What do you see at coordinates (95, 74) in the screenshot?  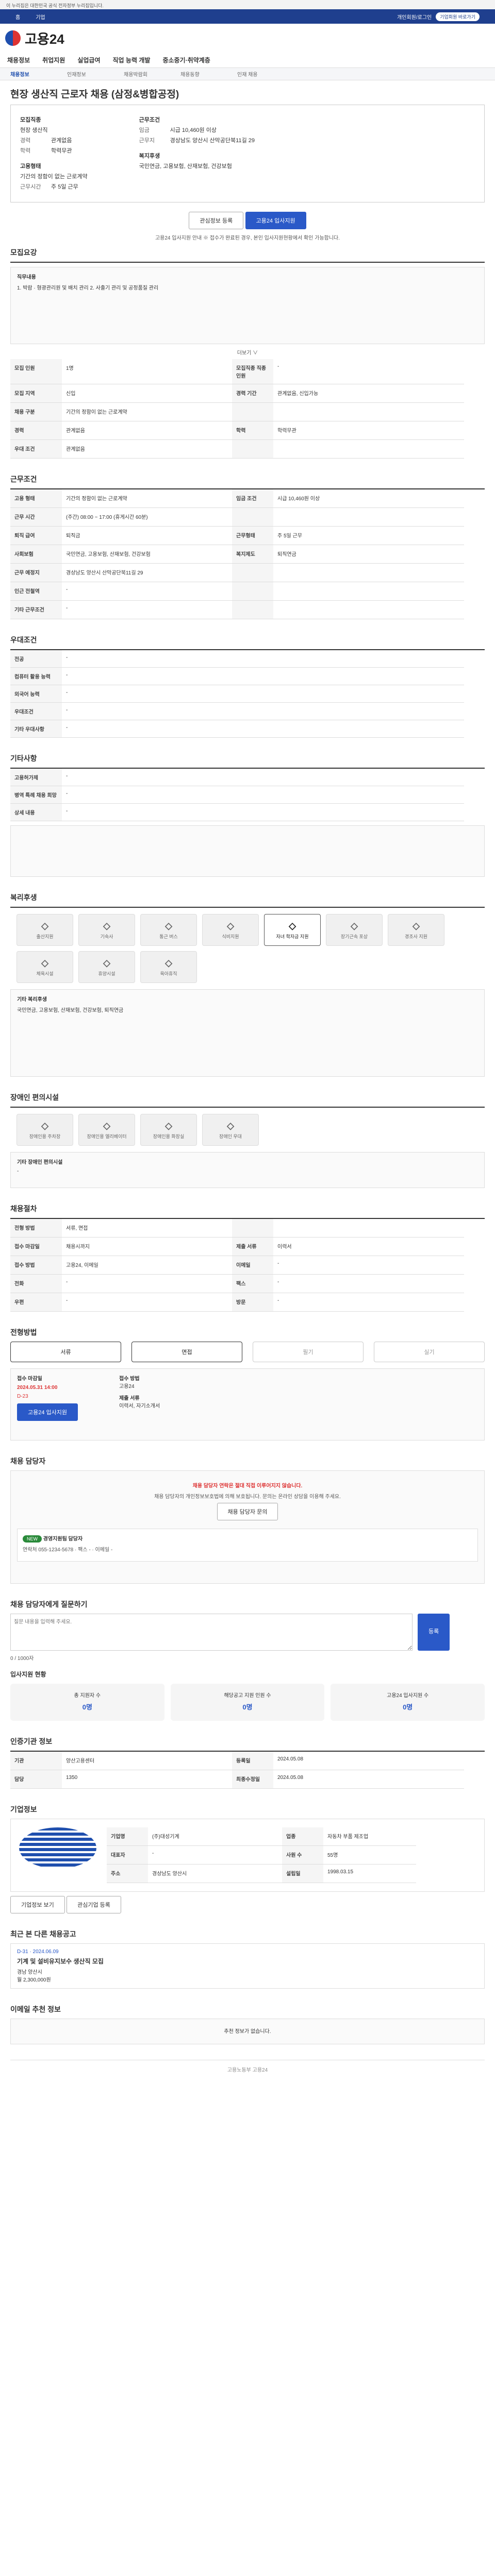 I see `sub-nav-item: 인재정보` at bounding box center [95, 74].